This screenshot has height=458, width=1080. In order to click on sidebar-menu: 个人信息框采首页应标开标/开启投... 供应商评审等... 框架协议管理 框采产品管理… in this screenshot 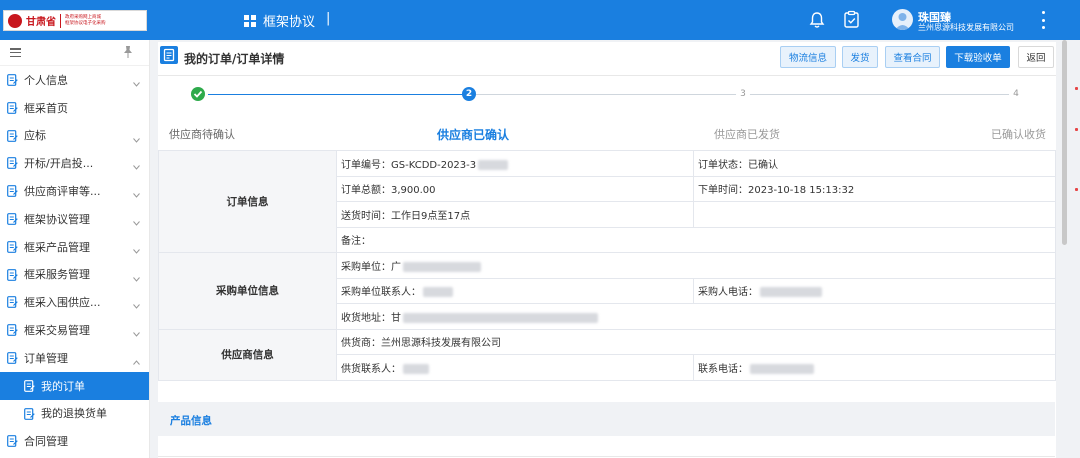, I will do `click(74, 260)`.